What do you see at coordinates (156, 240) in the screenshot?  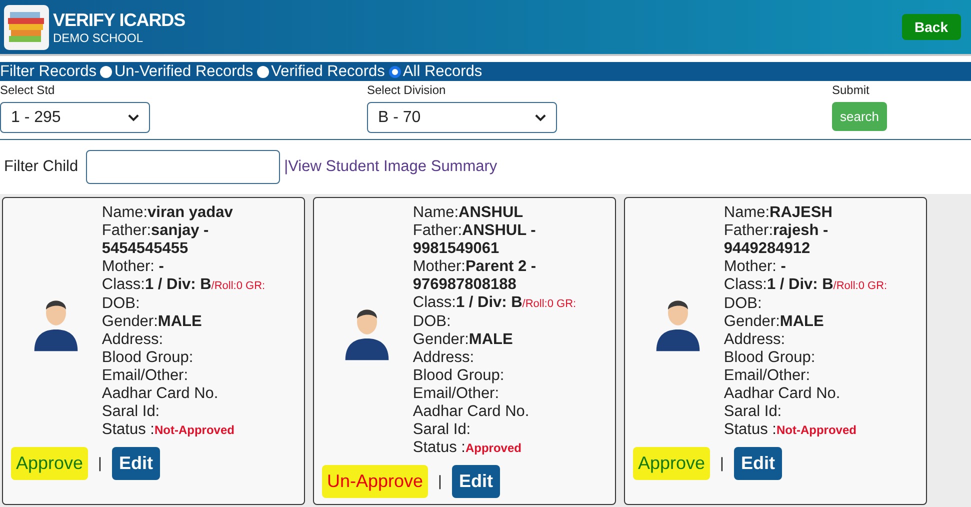 I see `student-detail: Father:sanjay - 5454545455` at bounding box center [156, 240].